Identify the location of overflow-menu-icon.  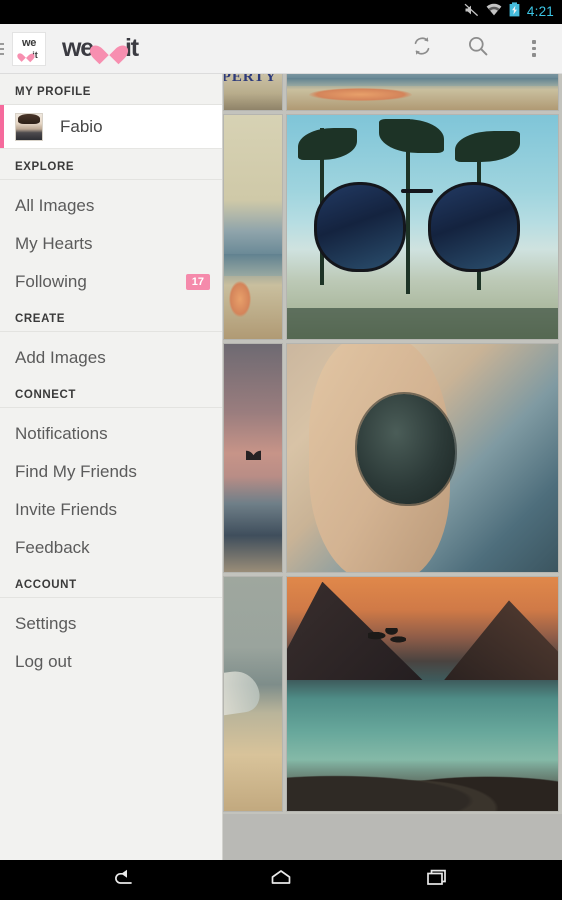
(534, 48).